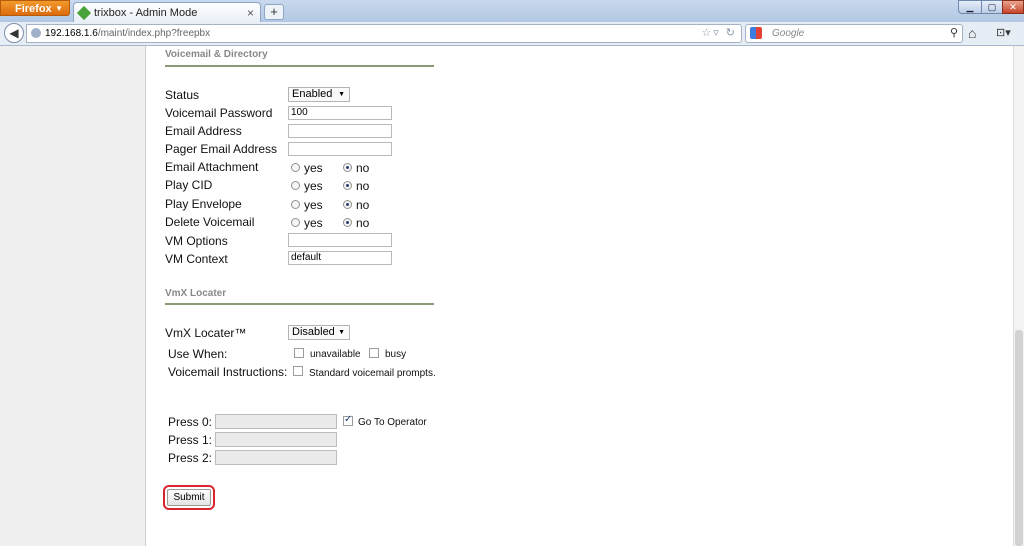  What do you see at coordinates (340, 240) in the screenshot?
I see `vm-options-field` at bounding box center [340, 240].